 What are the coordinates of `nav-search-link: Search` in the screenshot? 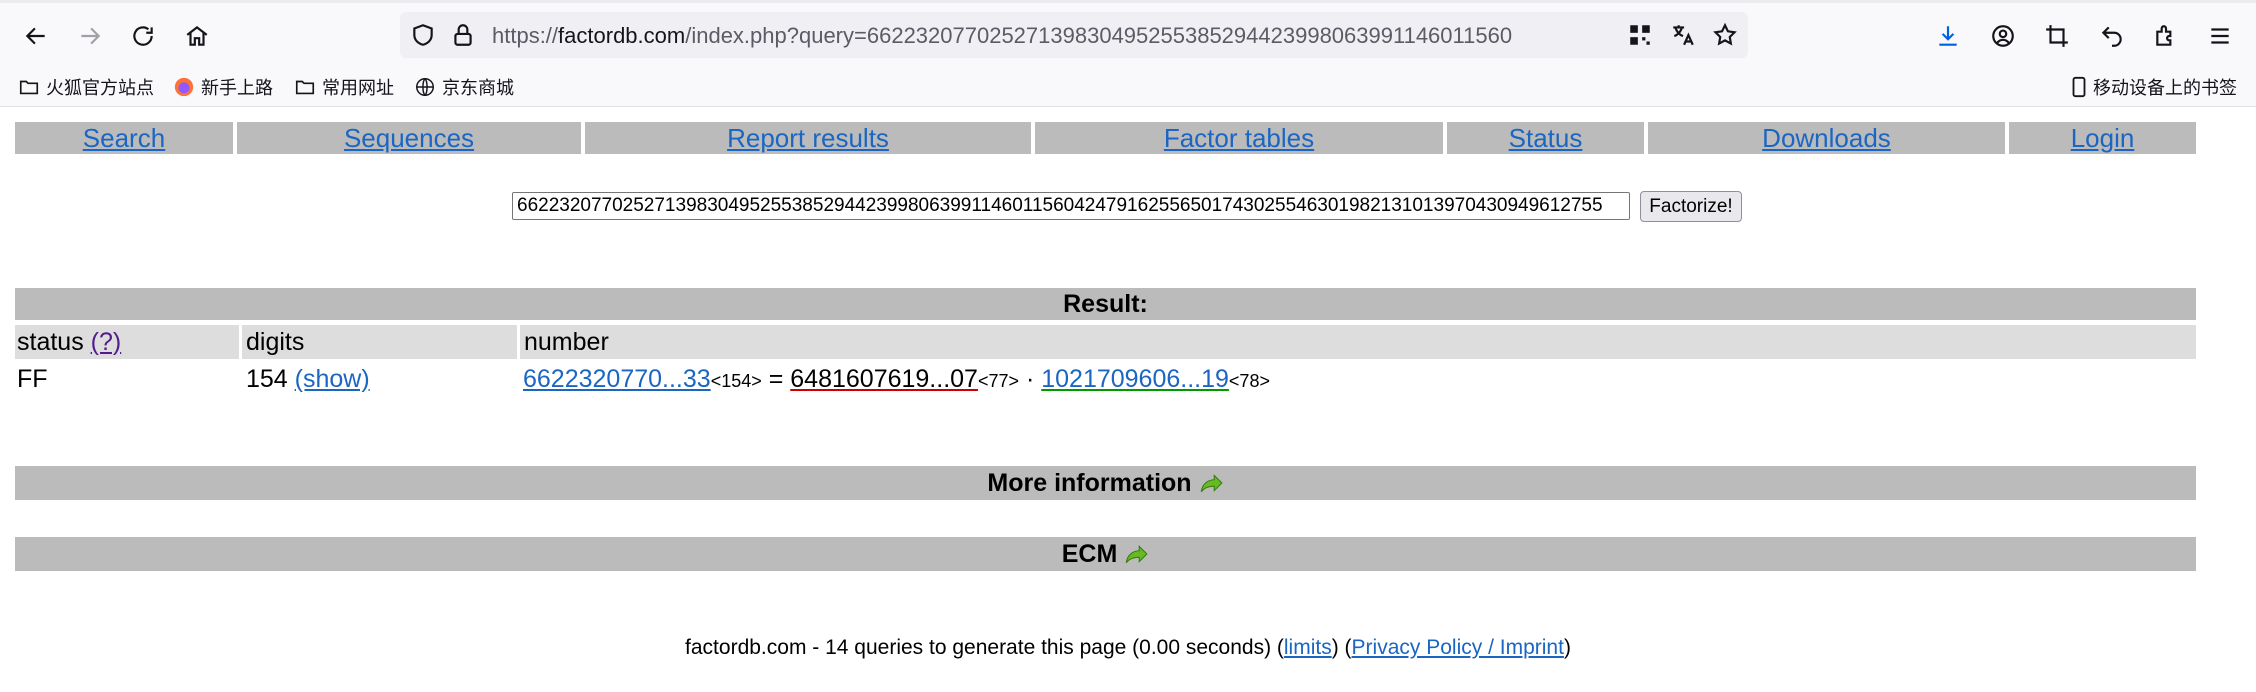 It's located at (124, 138).